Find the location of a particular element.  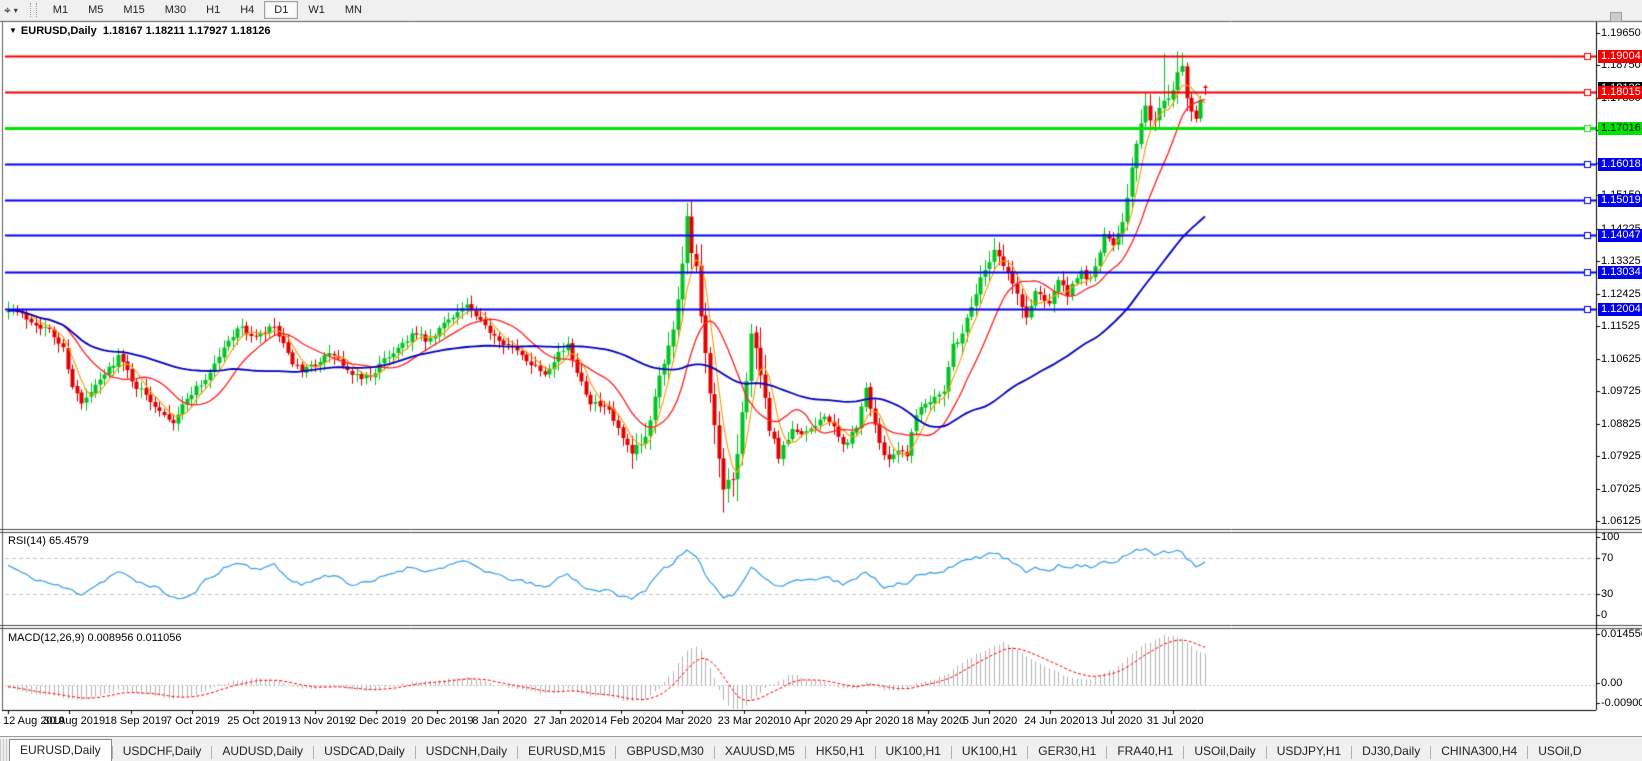

chart-tab-china300-h4: CHINA300,H4 is located at coordinates (1479, 751).